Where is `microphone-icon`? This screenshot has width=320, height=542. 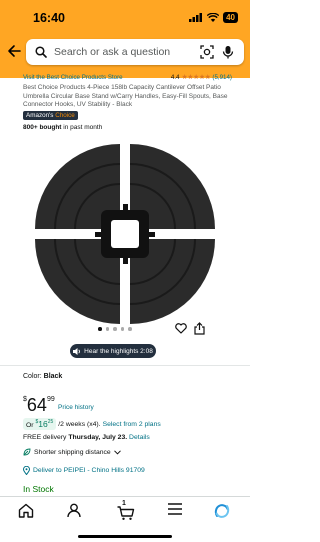 microphone-icon is located at coordinates (228, 52).